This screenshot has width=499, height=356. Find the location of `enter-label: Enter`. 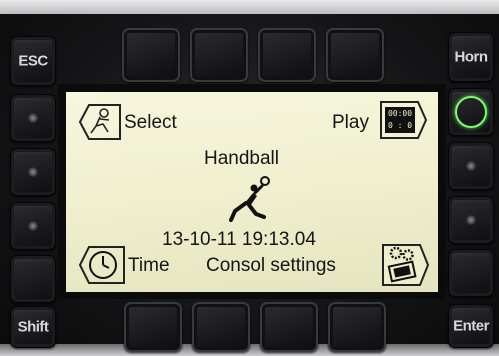

enter-label: Enter is located at coordinates (471, 326).